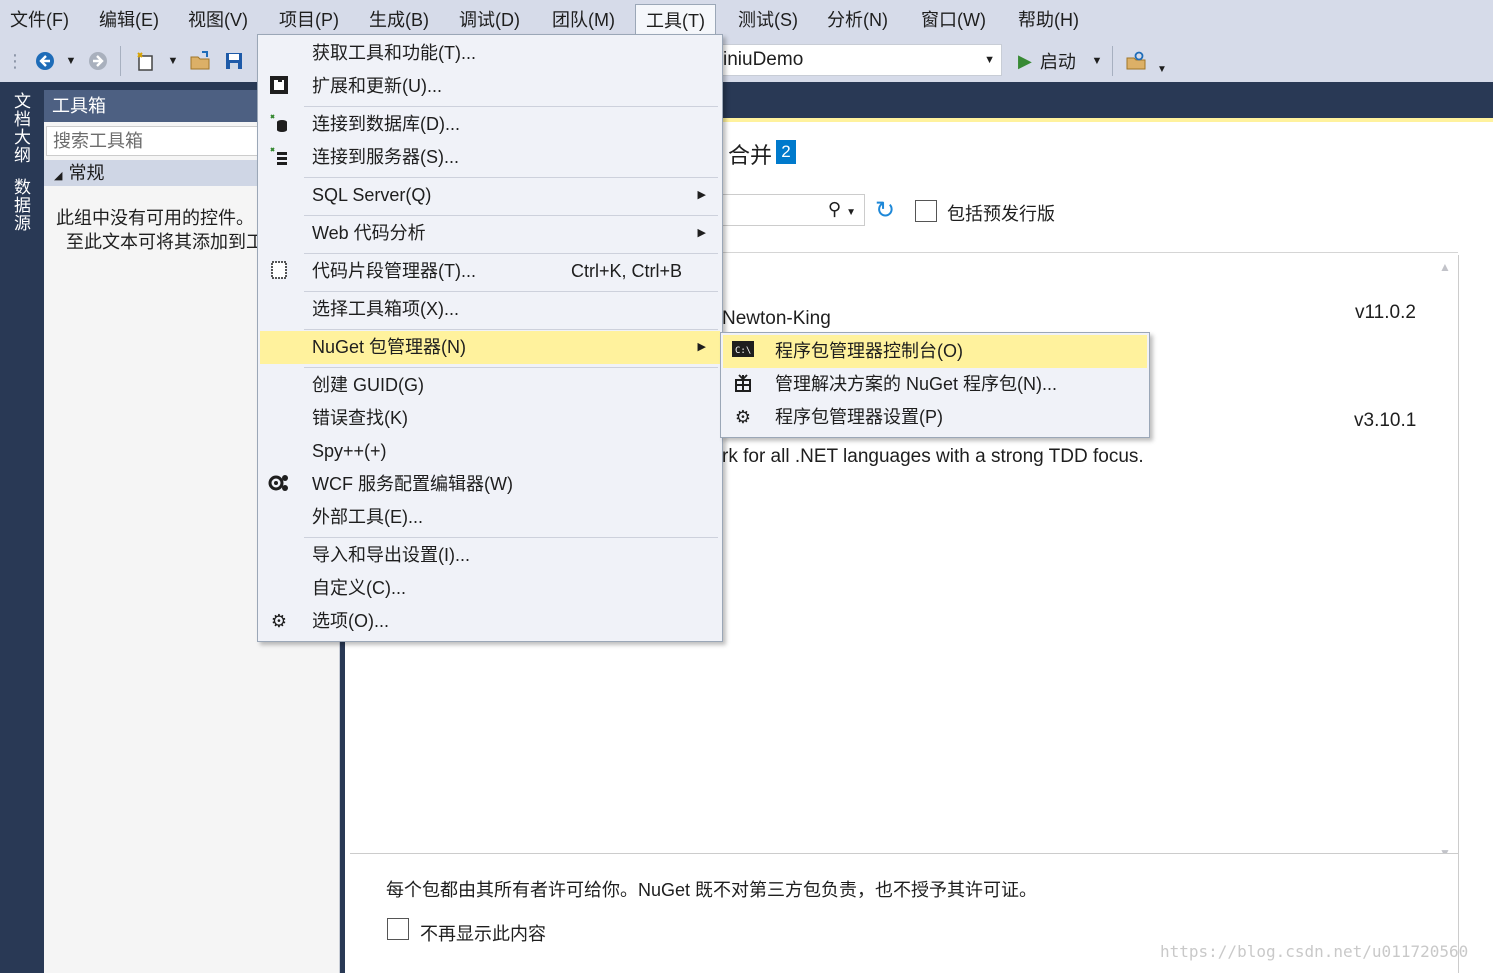  What do you see at coordinates (1025, 60) in the screenshot?
I see `play-icon: ▶` at bounding box center [1025, 60].